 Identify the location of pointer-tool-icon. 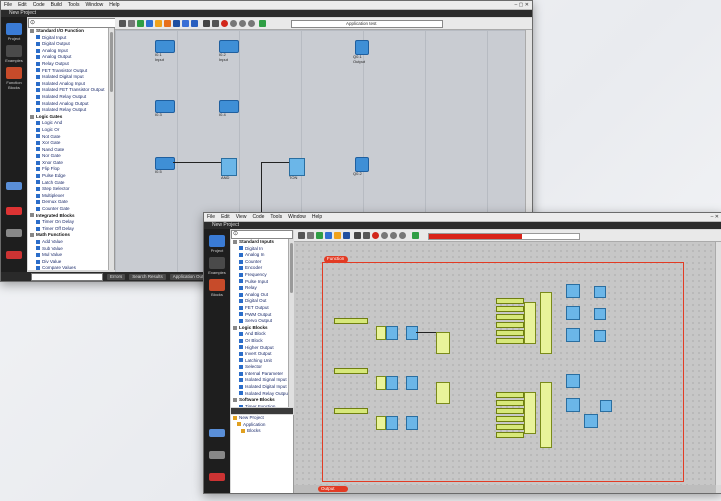
(122, 23).